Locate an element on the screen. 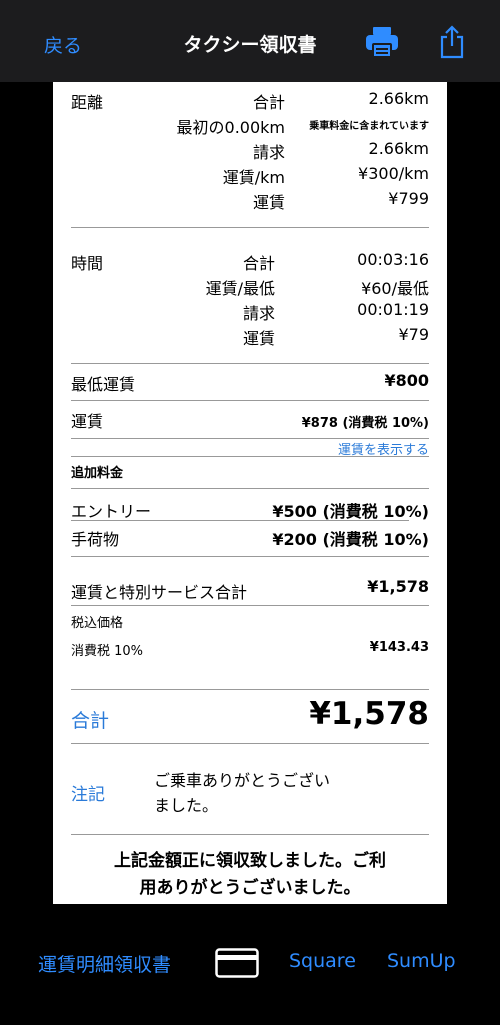 Image resolution: width=500 pixels, height=1025 pixels. distance-fare-value: ¥799 is located at coordinates (408, 198).